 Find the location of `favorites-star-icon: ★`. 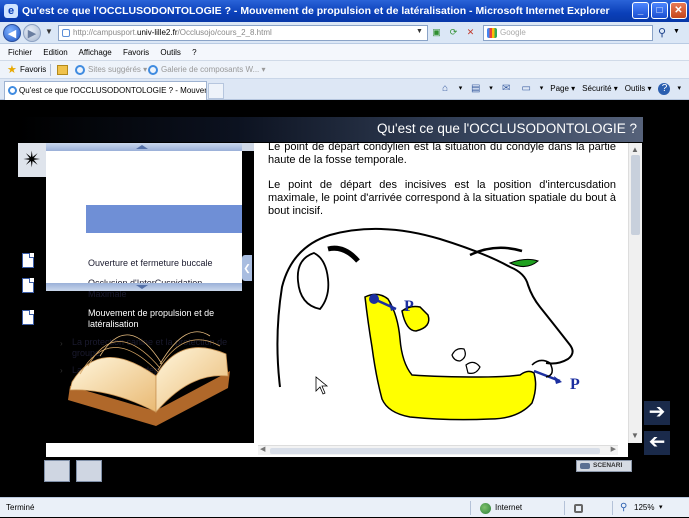

favorites-star-icon: ★ is located at coordinates (12, 70).